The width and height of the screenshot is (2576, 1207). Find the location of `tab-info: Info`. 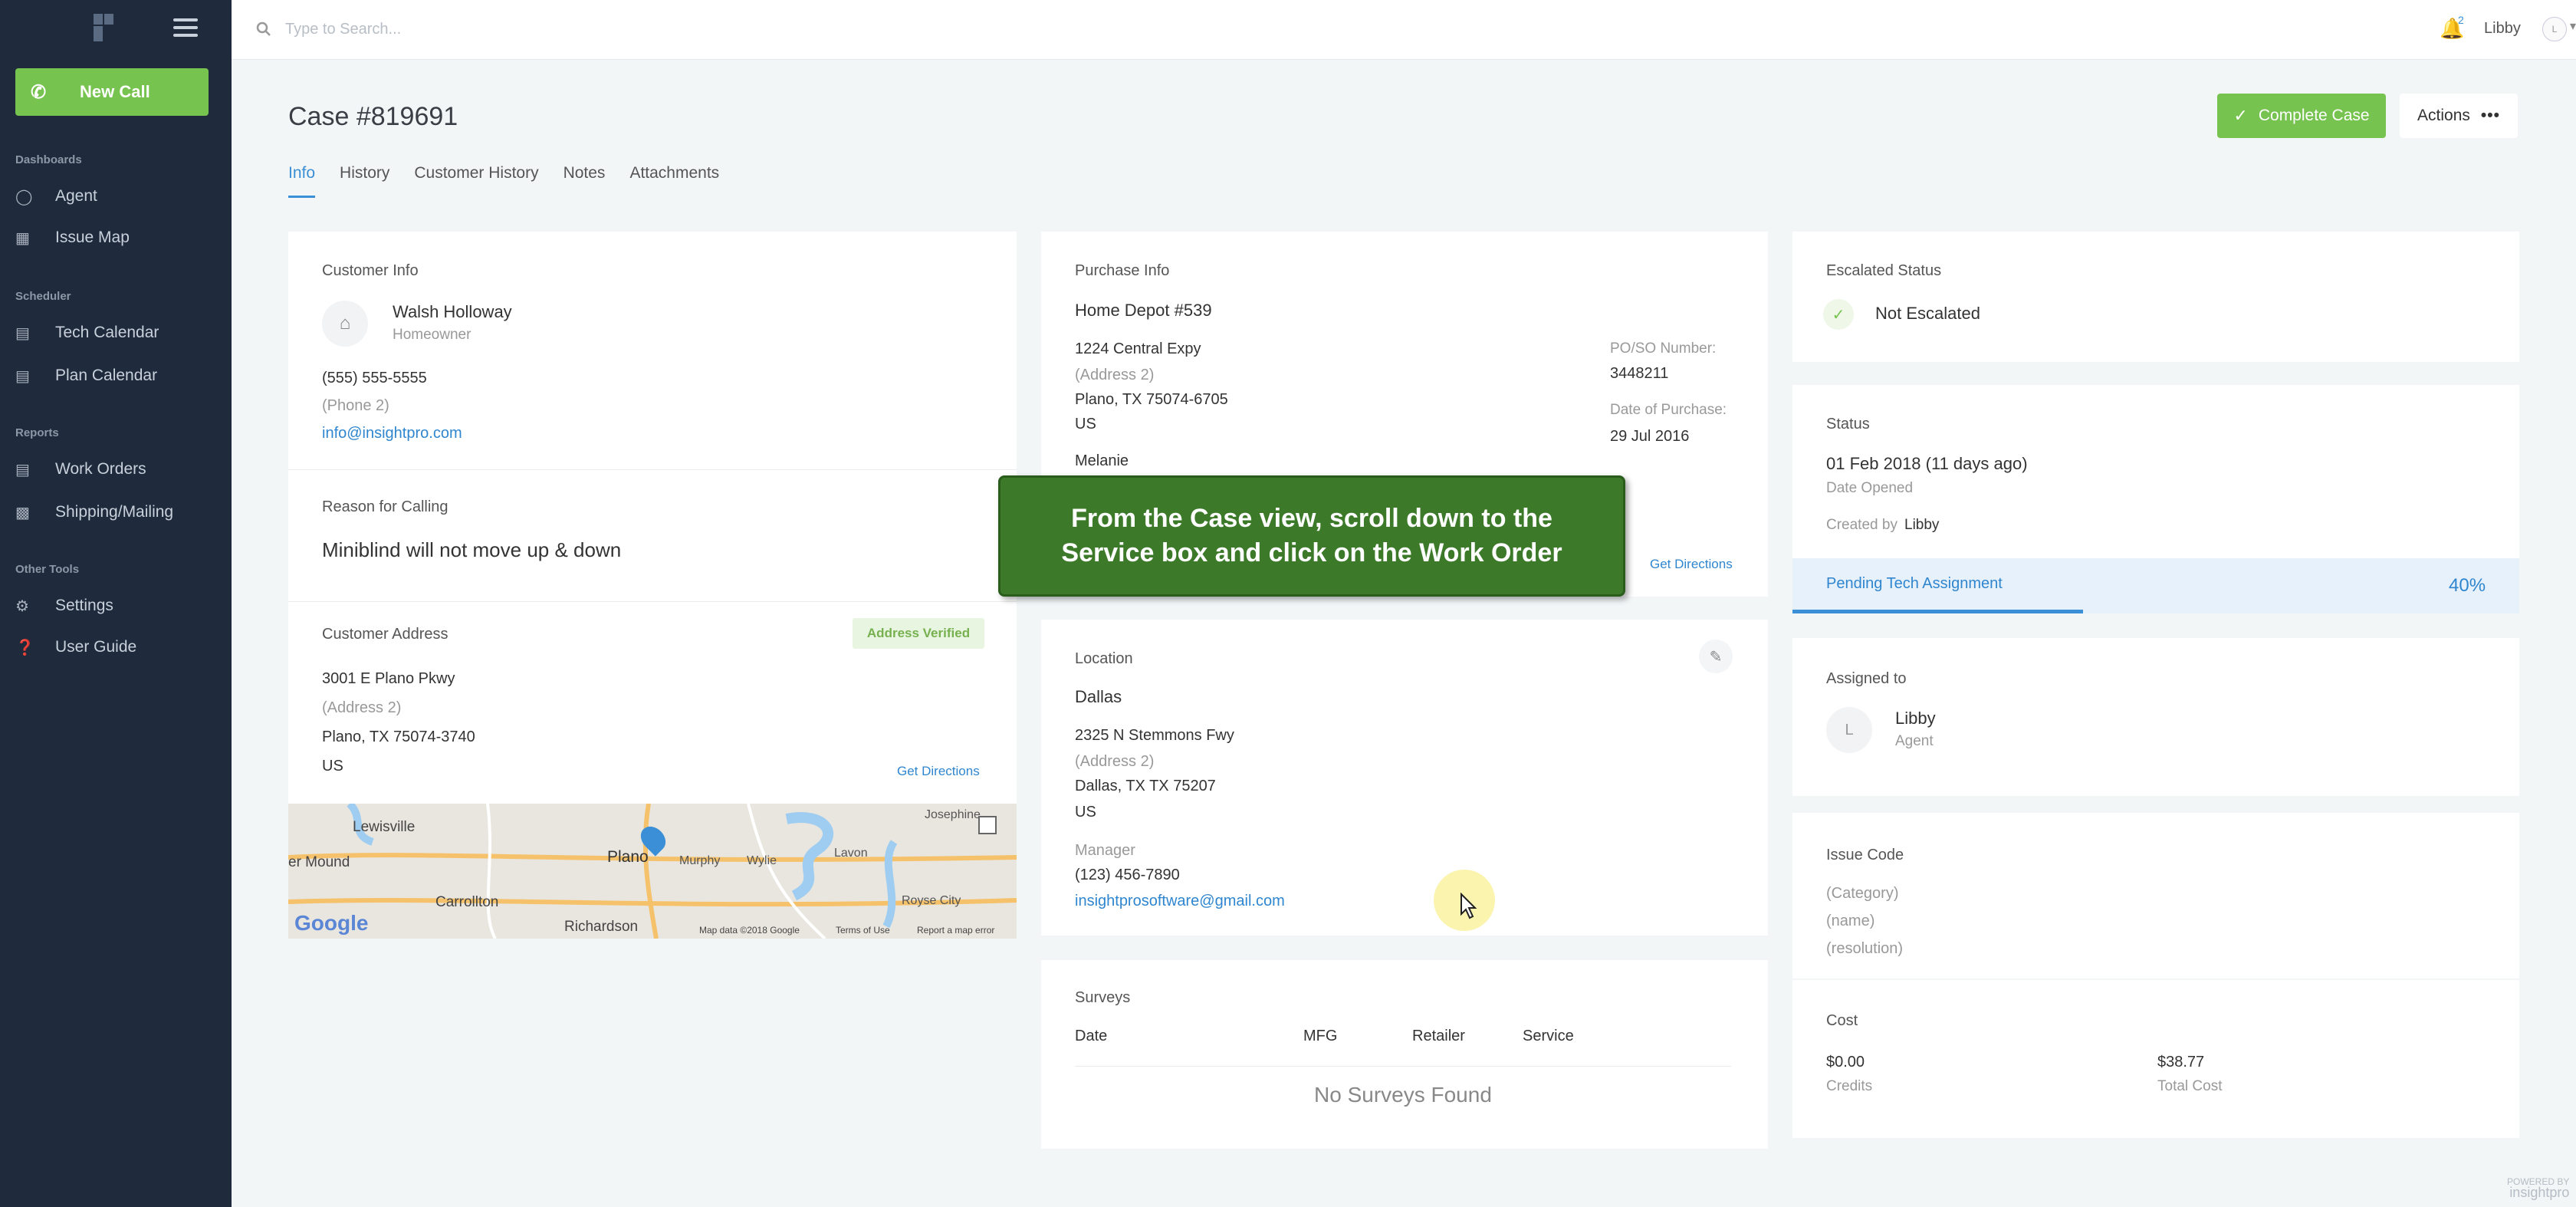

tab-info: Info is located at coordinates (302, 181).